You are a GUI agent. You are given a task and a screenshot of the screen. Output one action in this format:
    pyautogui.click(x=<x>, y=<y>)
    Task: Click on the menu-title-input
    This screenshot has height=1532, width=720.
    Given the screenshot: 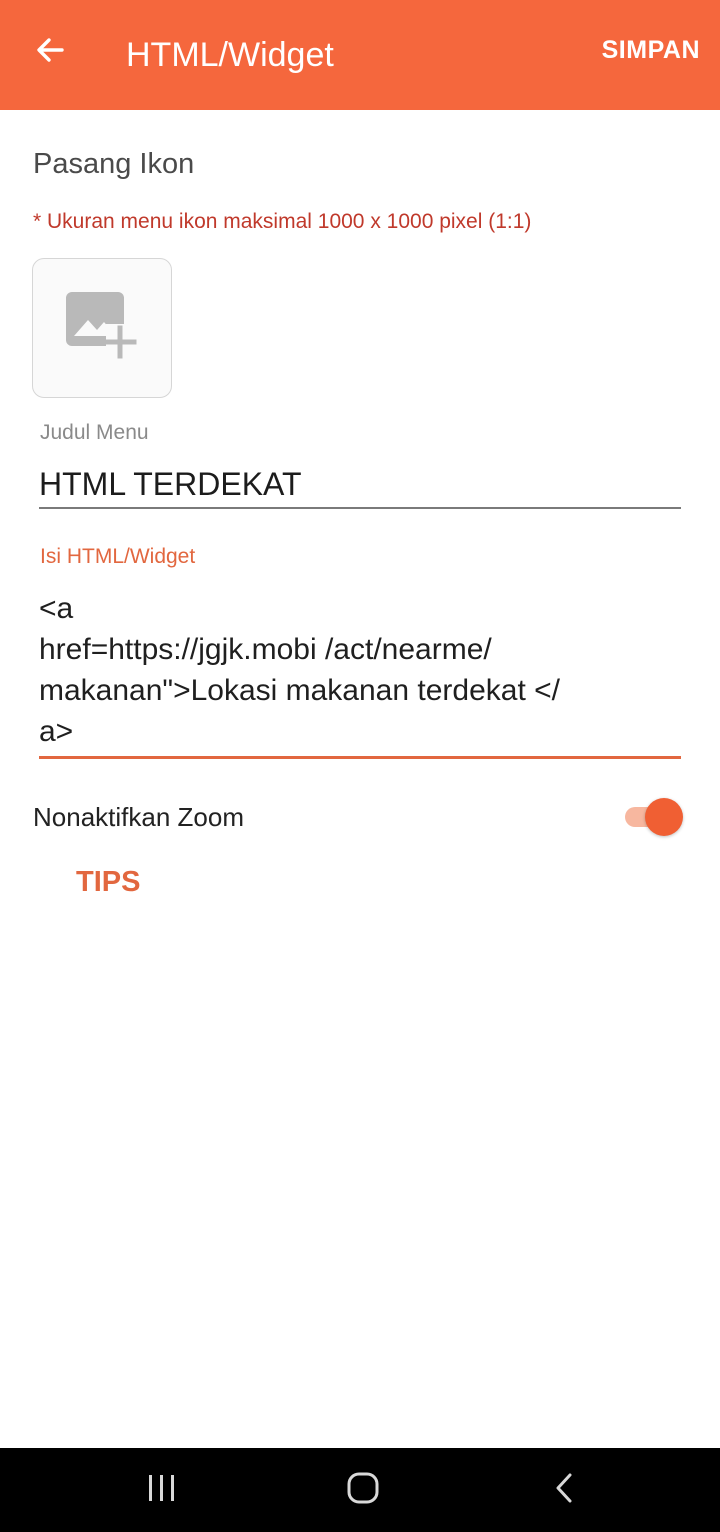 What is the action you would take?
    pyautogui.click(x=360, y=485)
    